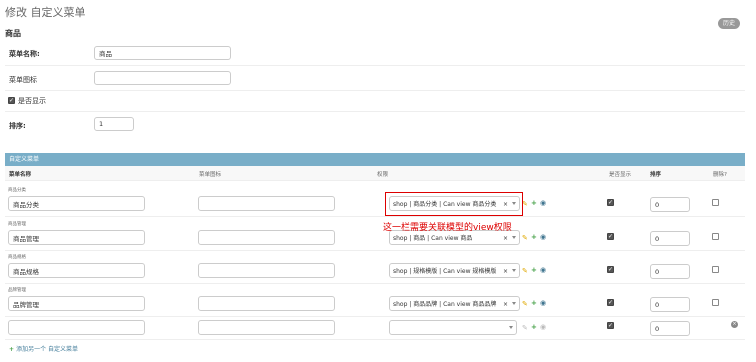  What do you see at coordinates (383, 175) in the screenshot?
I see `column-header-permission: 权限` at bounding box center [383, 175].